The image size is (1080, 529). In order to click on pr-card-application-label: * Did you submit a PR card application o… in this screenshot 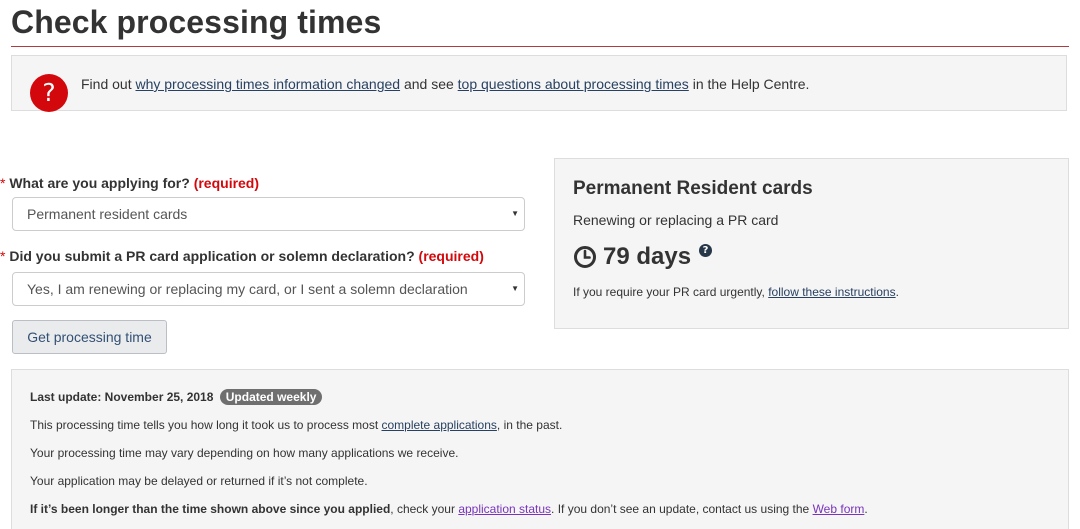, I will do `click(242, 256)`.